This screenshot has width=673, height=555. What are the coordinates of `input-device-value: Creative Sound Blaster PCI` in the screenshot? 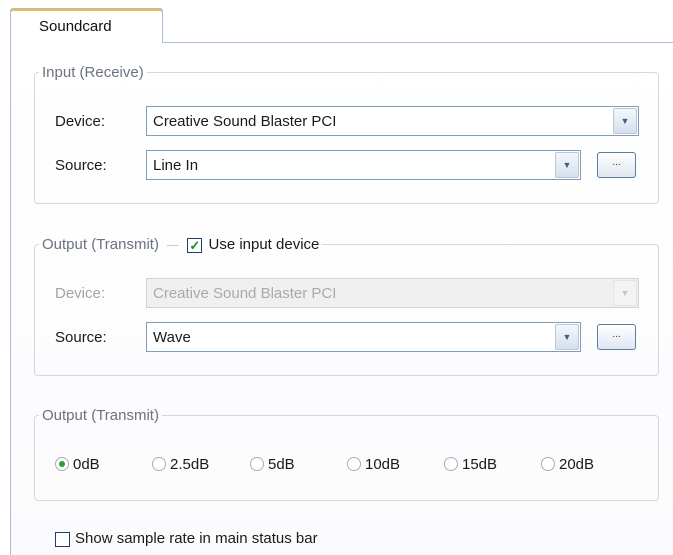 It's located at (245, 121).